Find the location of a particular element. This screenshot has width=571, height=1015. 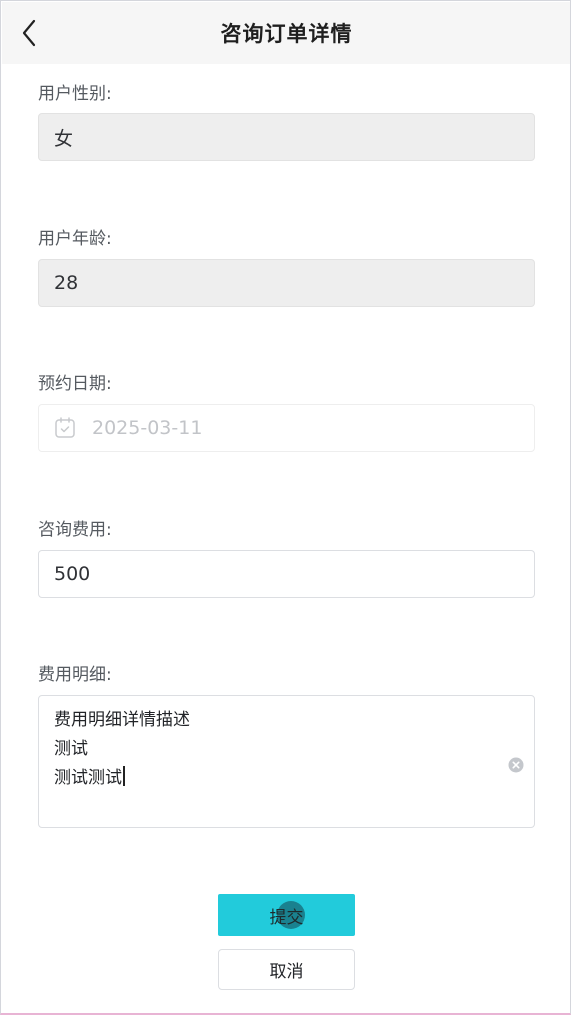

age-value: 28 is located at coordinates (66, 283).